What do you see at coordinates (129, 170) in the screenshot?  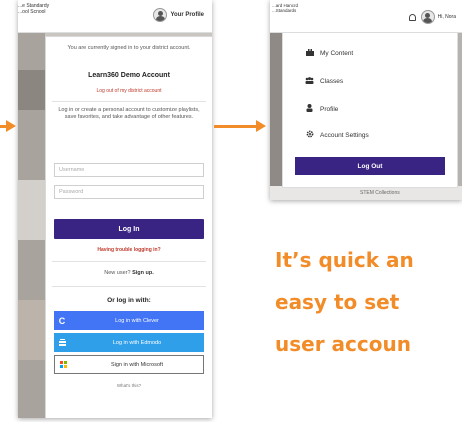 I see `username-input: Username` at bounding box center [129, 170].